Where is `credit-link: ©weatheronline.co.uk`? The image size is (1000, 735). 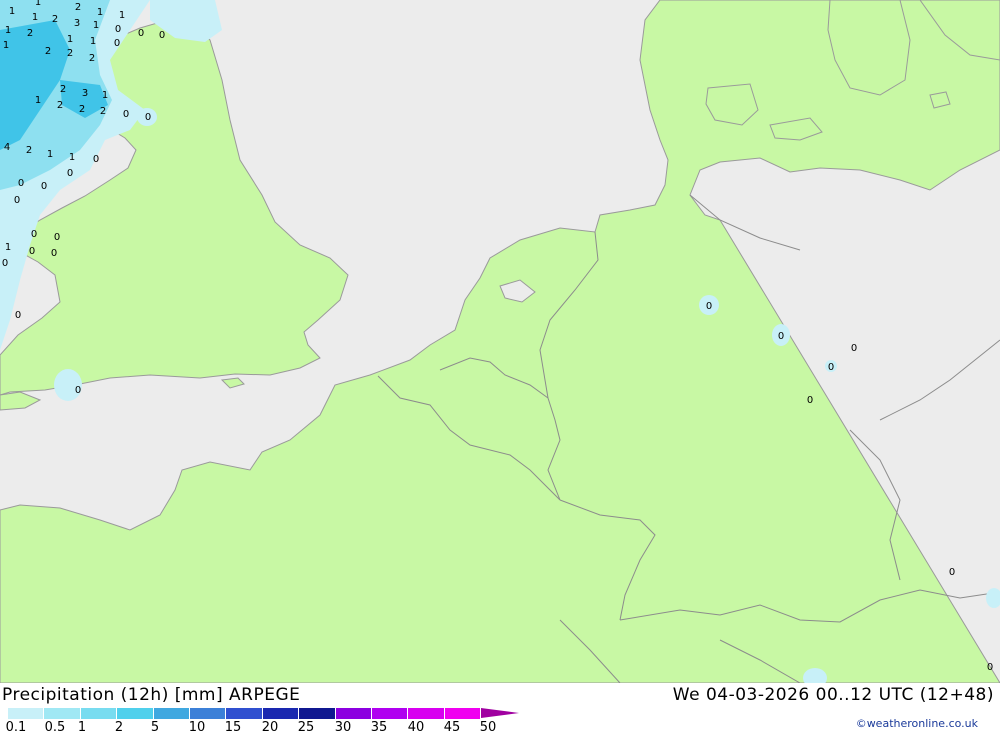 credit-link: ©weatheronline.co.uk is located at coordinates (917, 723).